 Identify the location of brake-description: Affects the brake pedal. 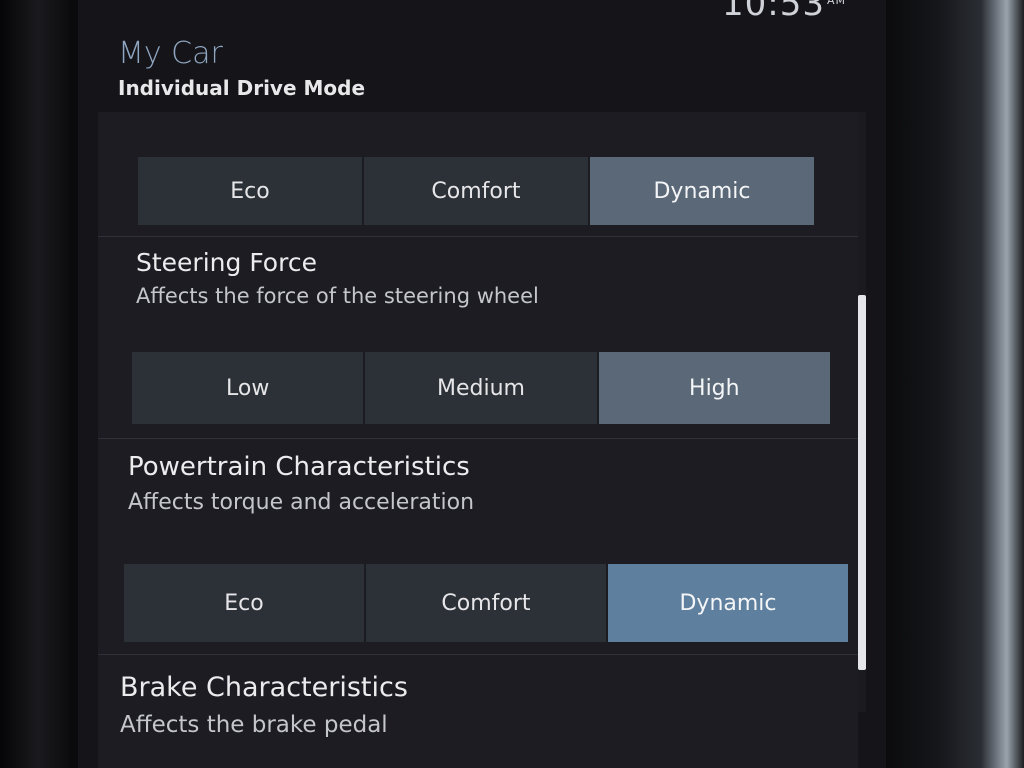
(254, 725).